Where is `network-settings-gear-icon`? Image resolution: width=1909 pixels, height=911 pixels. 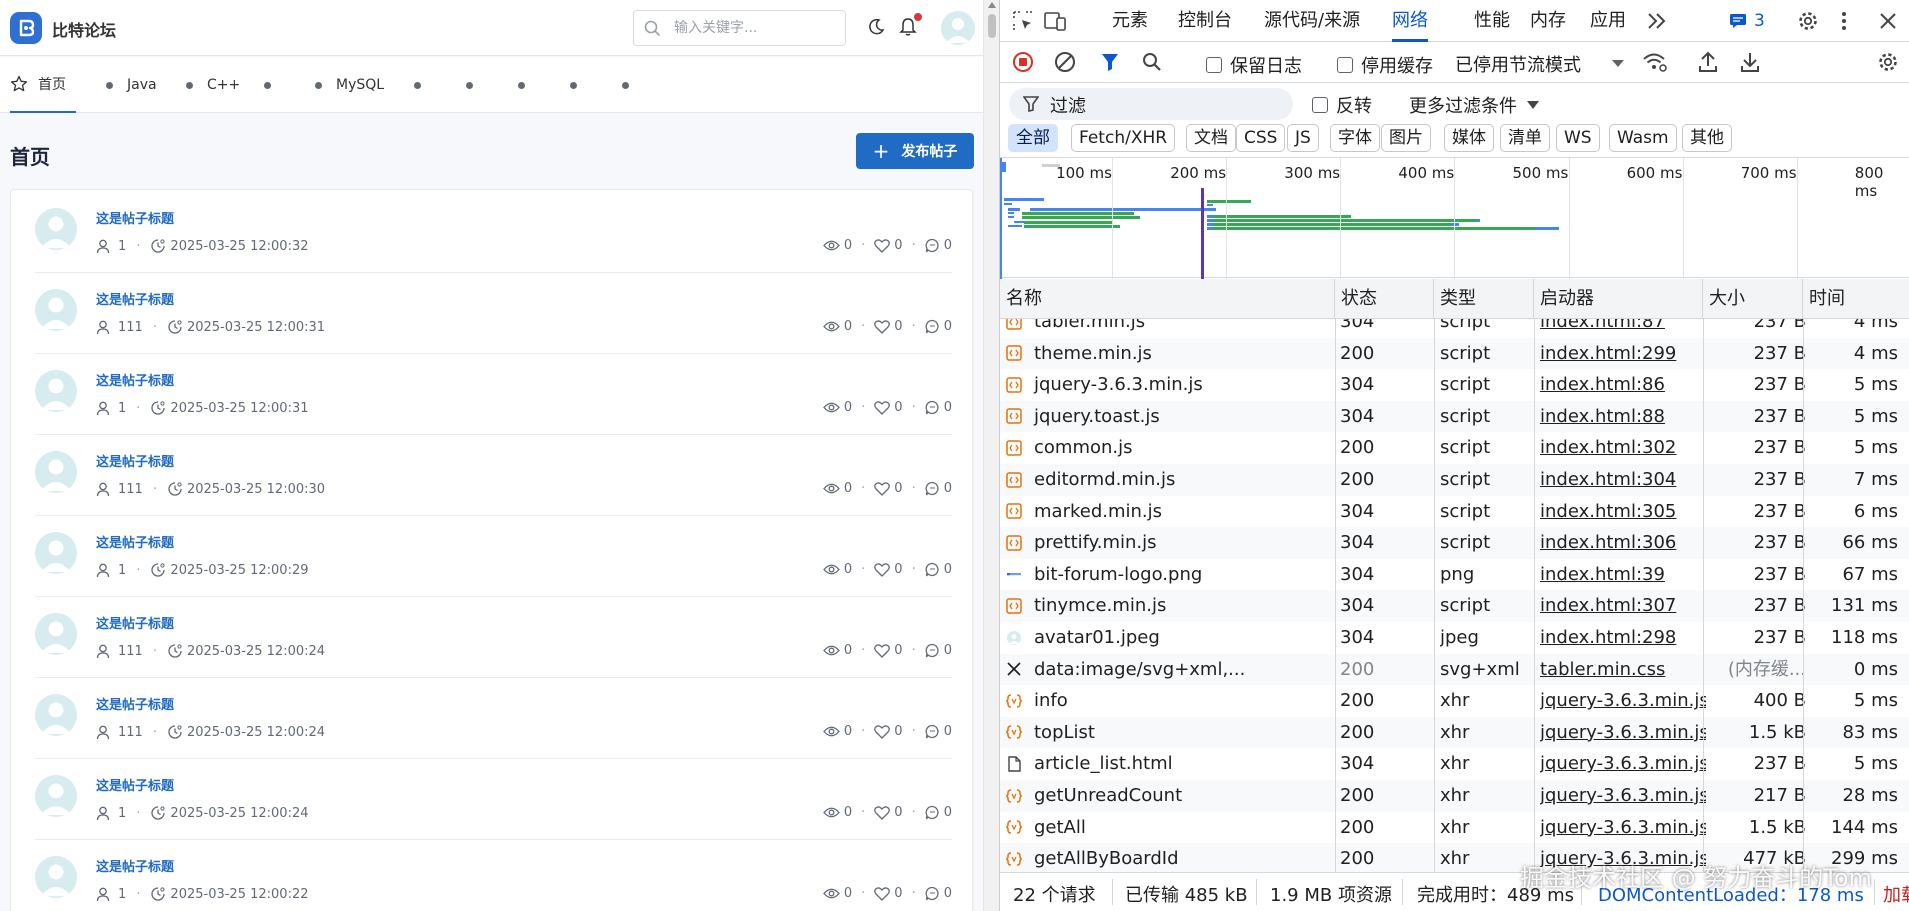
network-settings-gear-icon is located at coordinates (1888, 62).